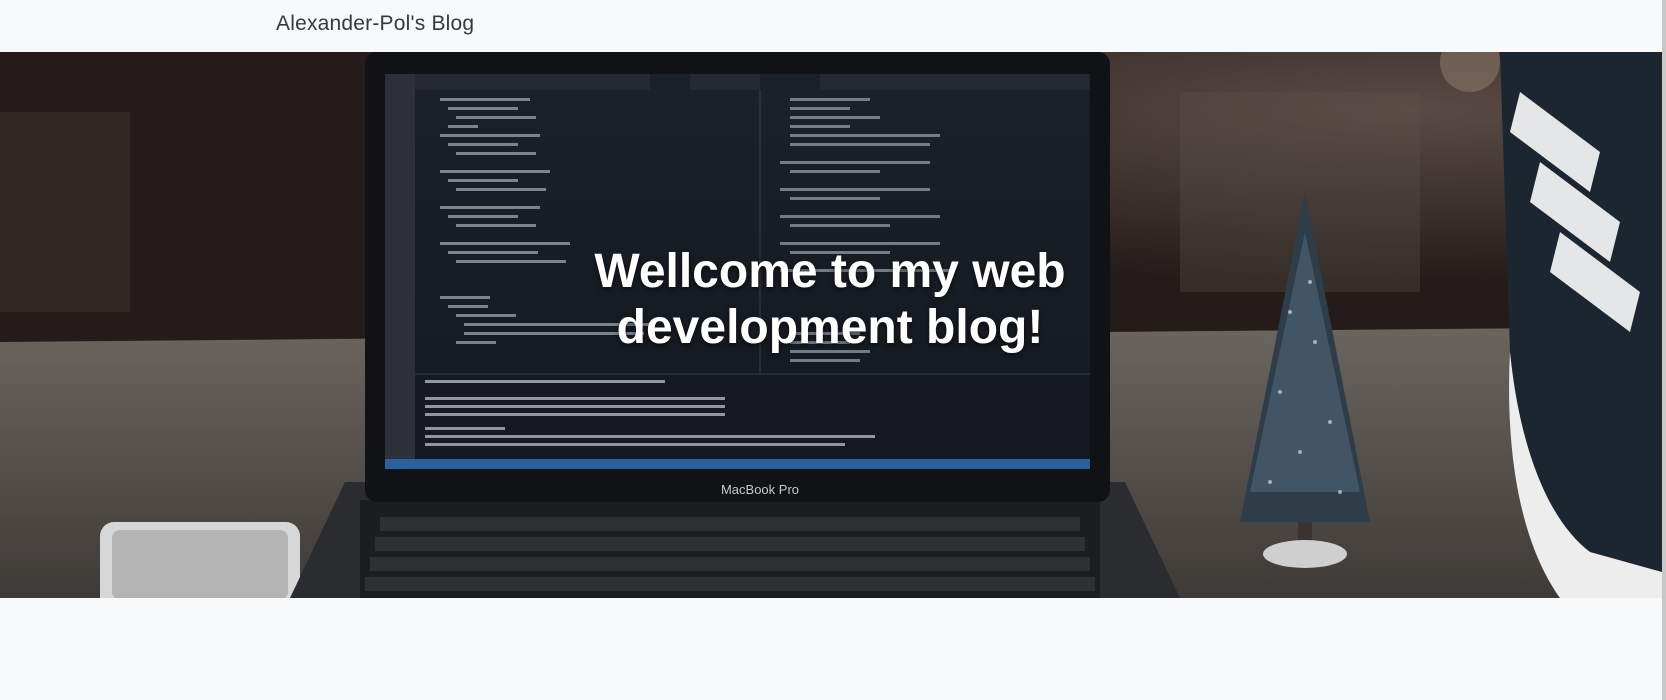 Image resolution: width=1666 pixels, height=700 pixels. What do you see at coordinates (1581, 325) in the screenshot?
I see `decorative-shoe-image` at bounding box center [1581, 325].